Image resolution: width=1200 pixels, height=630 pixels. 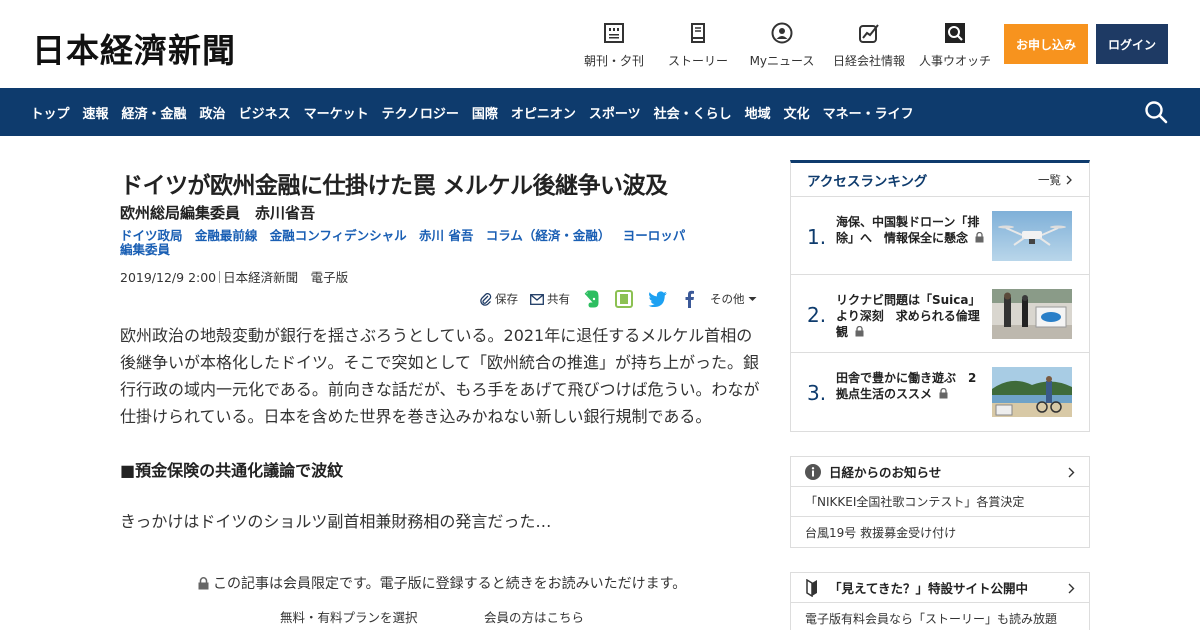 I want to click on notice-item: 「NIKKEI全国社歌コンテスト」各賞決定, so click(x=940, y=502).